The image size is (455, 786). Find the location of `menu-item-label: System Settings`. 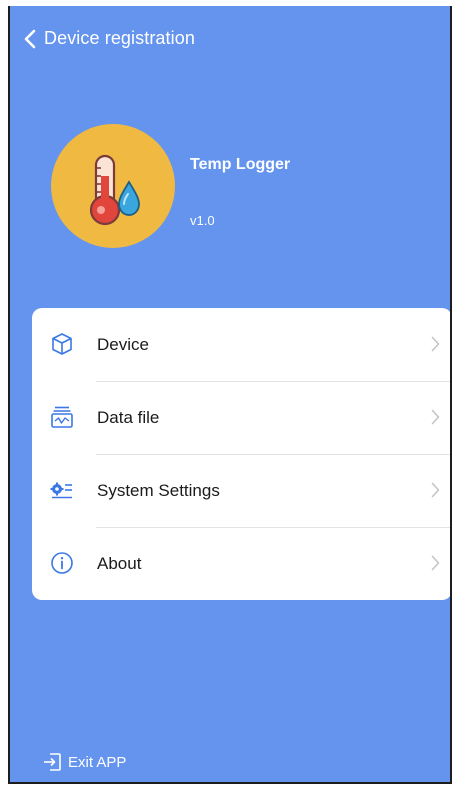

menu-item-label: System Settings is located at coordinates (158, 490).